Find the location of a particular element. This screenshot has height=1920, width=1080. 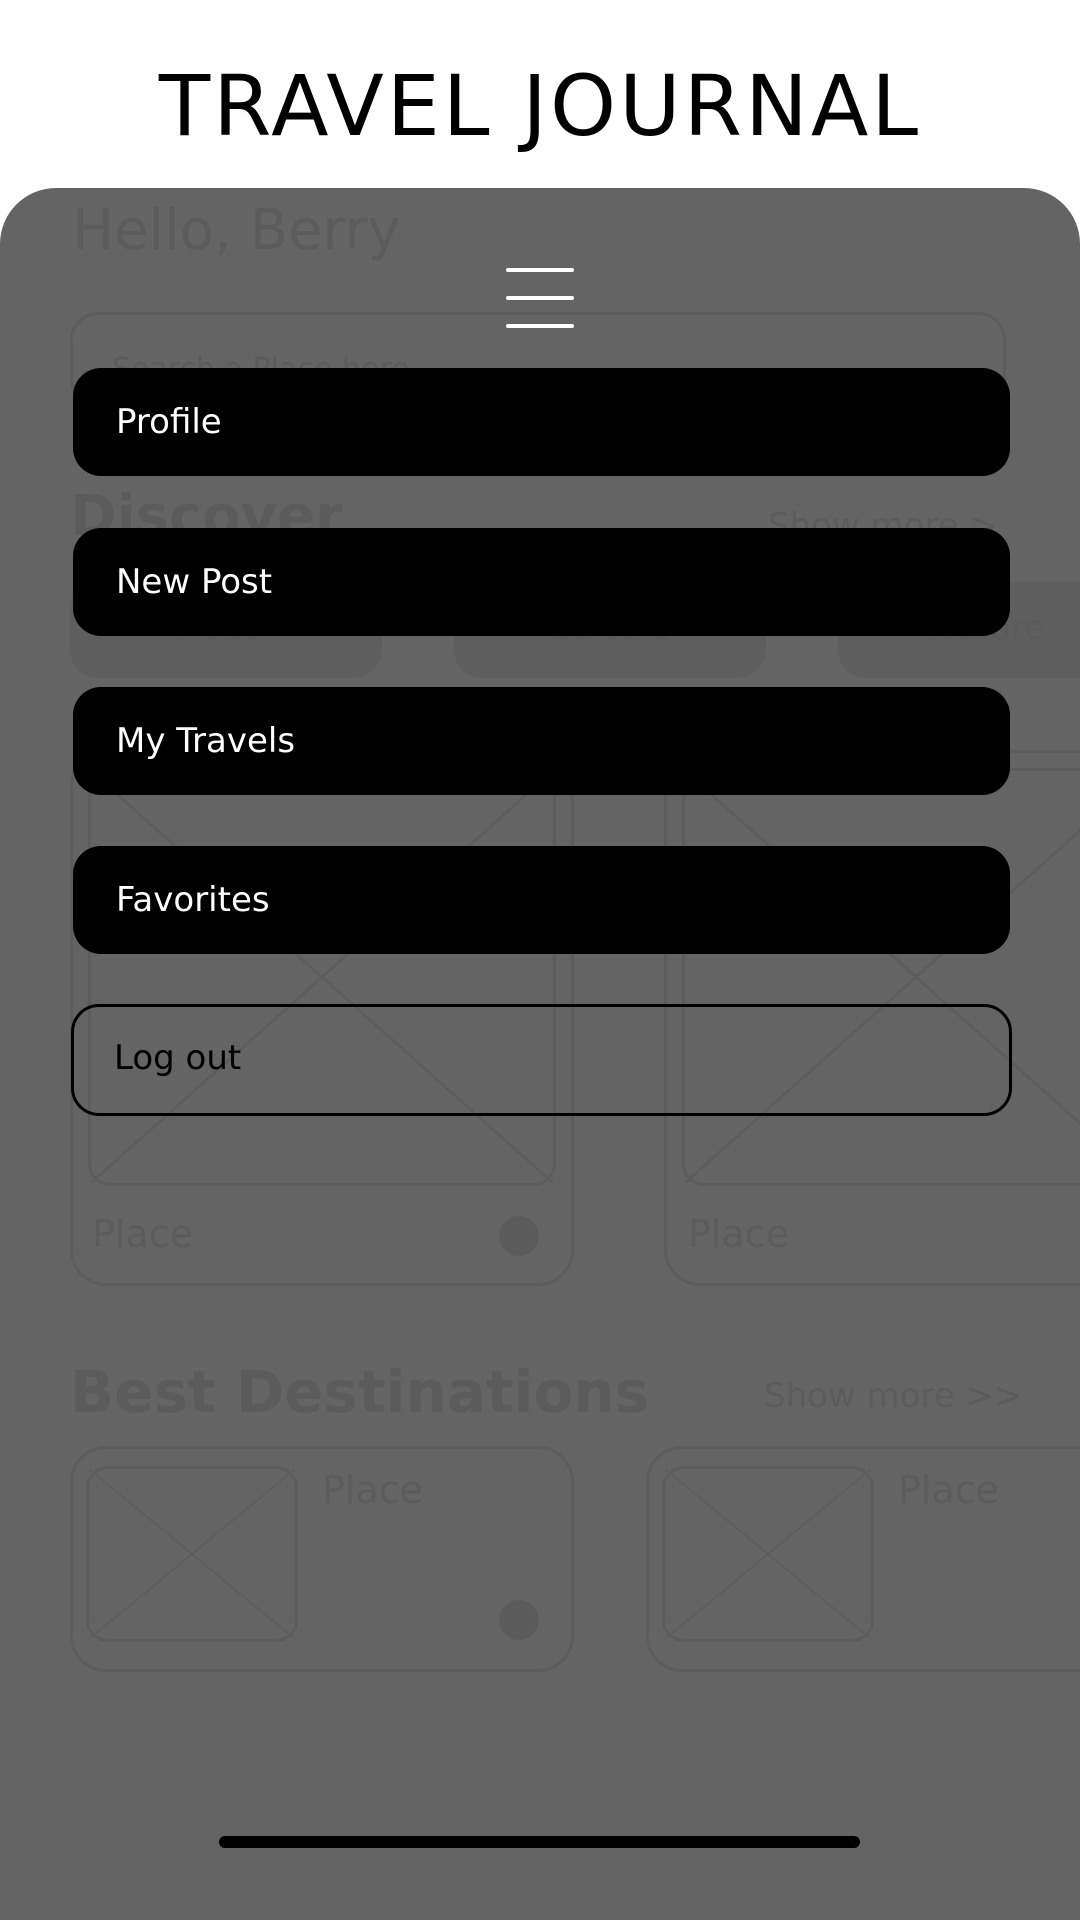

menu-item-profile: Profile is located at coordinates (541, 422).